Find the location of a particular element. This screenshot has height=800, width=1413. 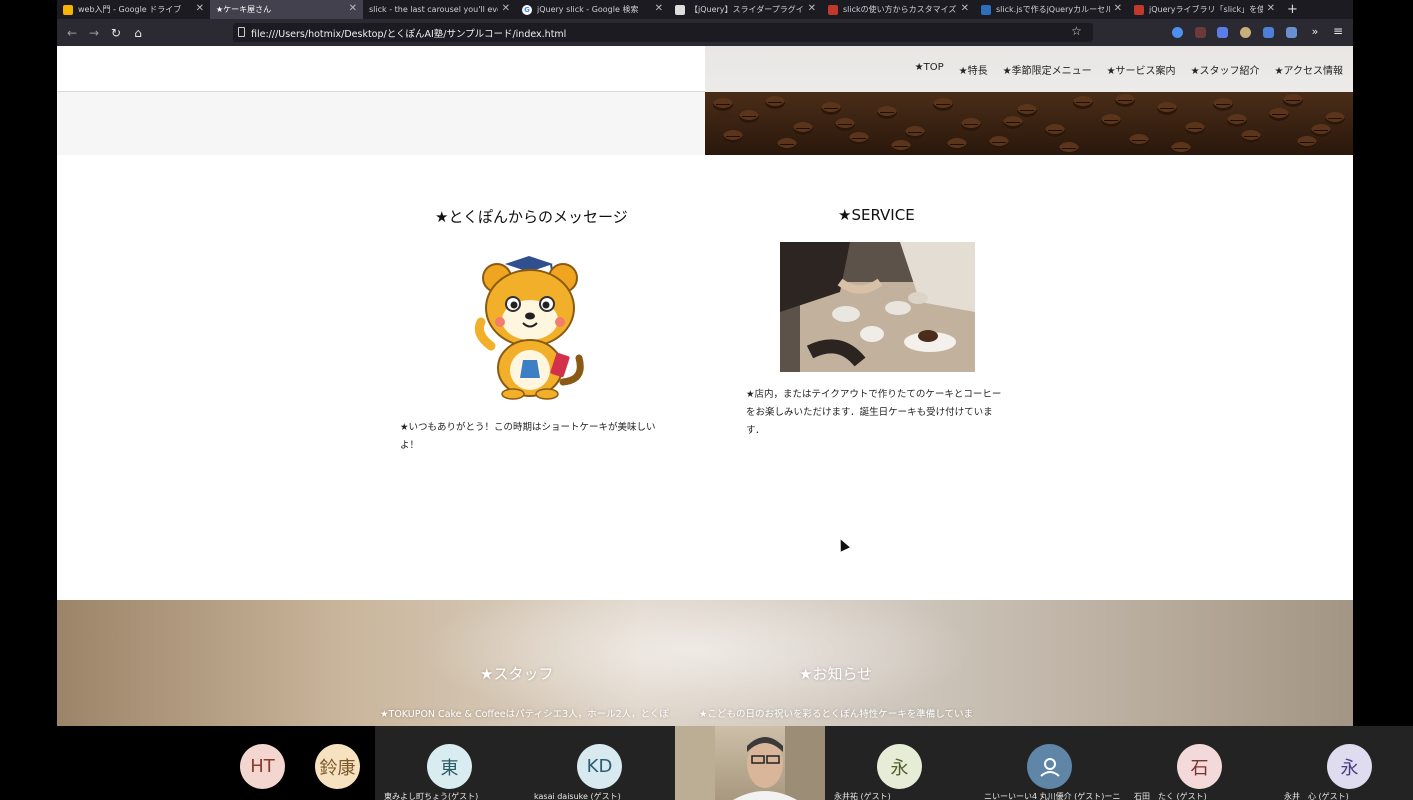

tab-google-search: G jQuery slick - Google 検索 ✕ is located at coordinates (592, 9).